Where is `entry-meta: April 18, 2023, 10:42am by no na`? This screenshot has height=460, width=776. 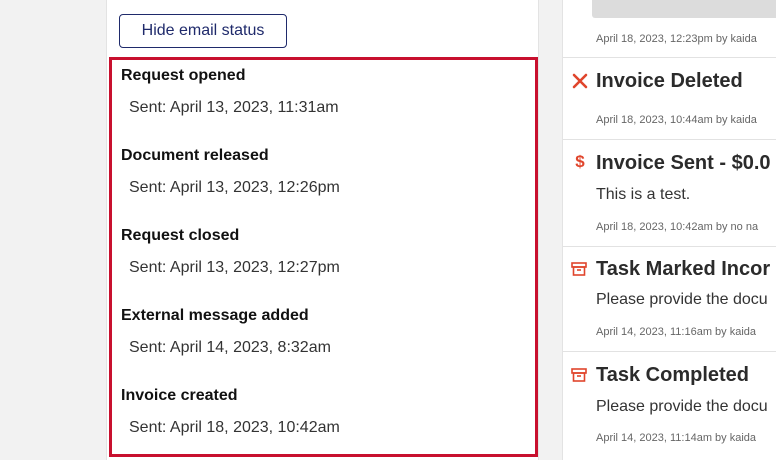
entry-meta: April 18, 2023, 10:42am by no na is located at coordinates (677, 227).